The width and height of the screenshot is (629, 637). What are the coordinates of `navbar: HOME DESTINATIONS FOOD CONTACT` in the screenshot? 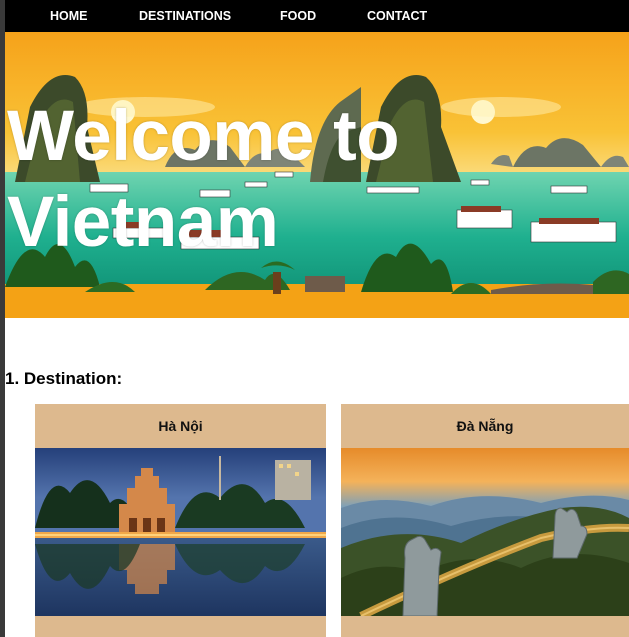 It's located at (317, 16).